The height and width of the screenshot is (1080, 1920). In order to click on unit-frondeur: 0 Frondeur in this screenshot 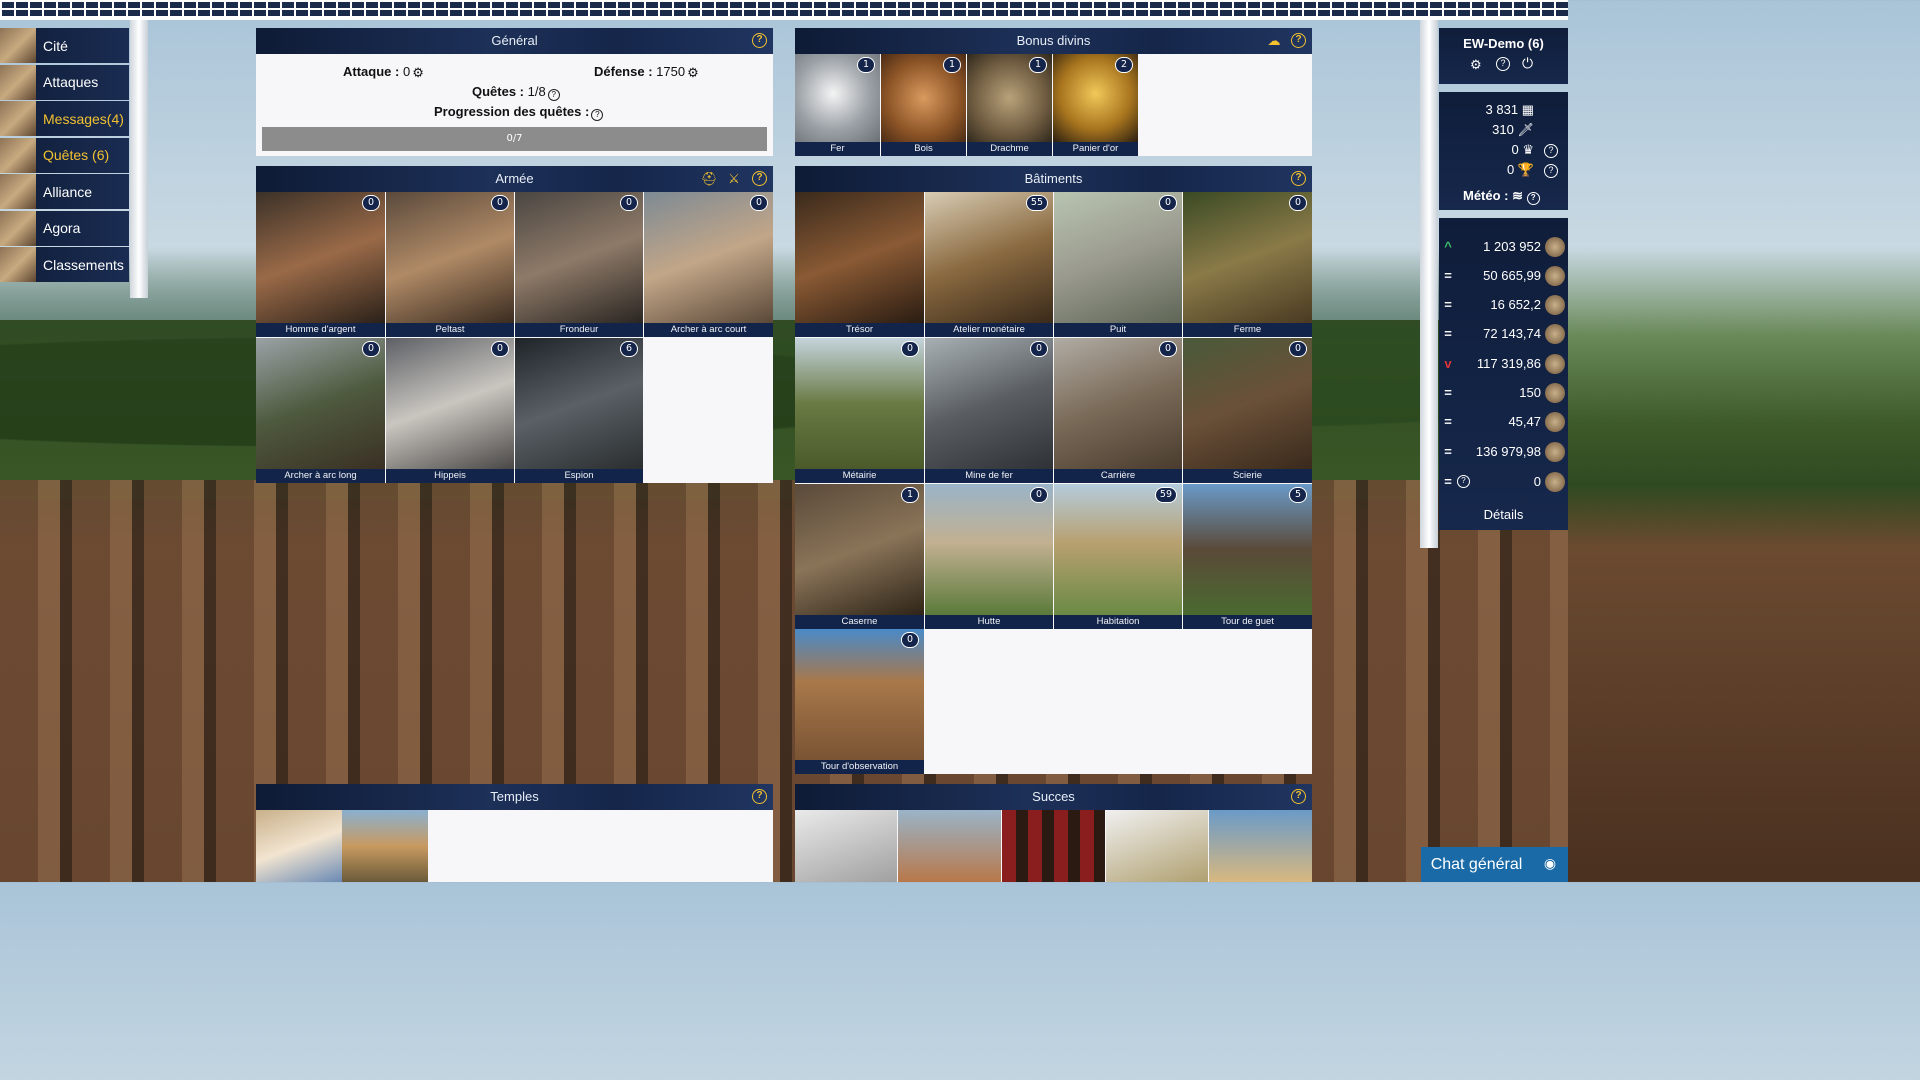, I will do `click(579, 264)`.